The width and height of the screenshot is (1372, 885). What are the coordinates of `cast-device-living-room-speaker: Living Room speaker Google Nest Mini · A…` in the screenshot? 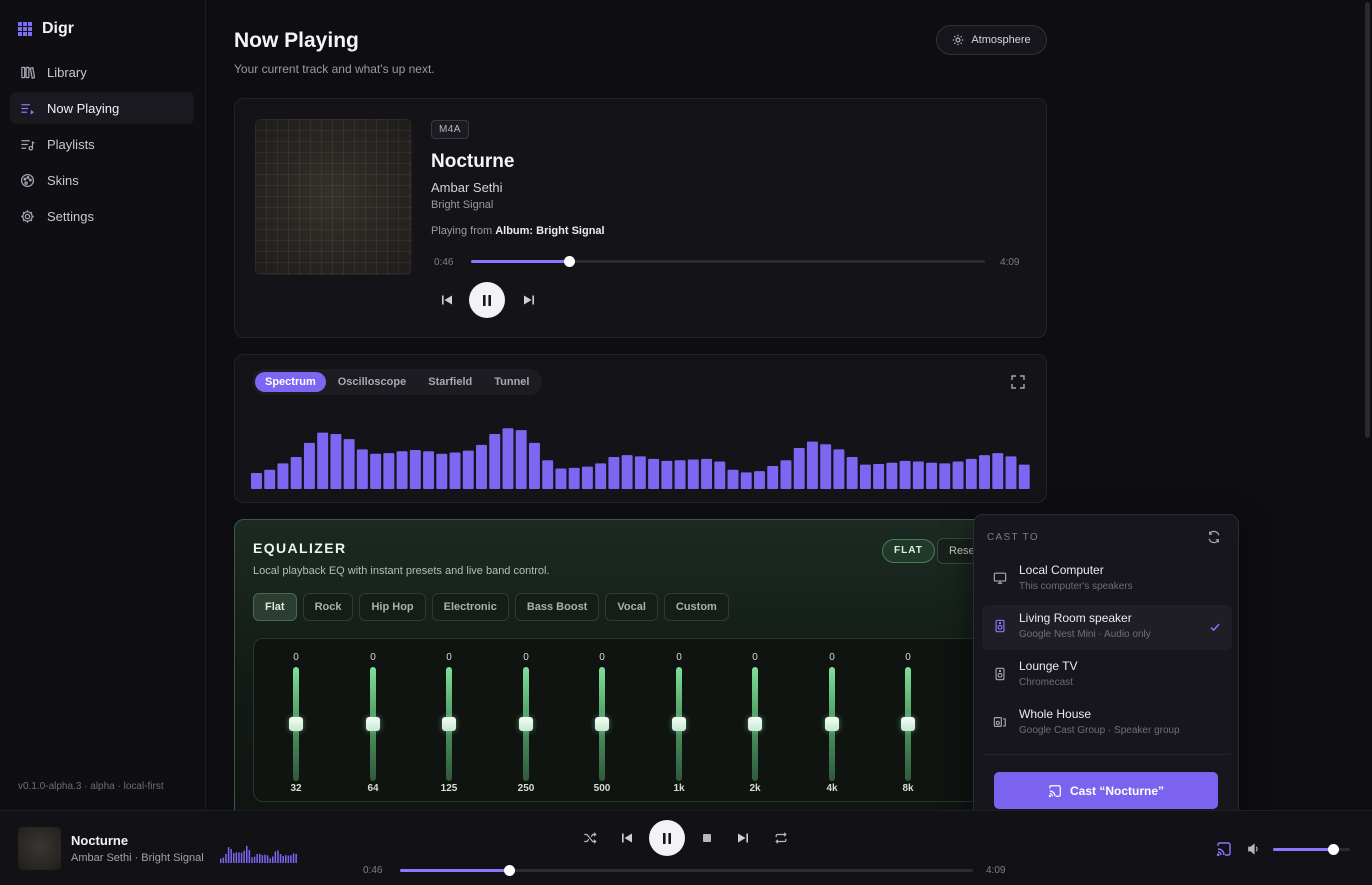 It's located at (1107, 627).